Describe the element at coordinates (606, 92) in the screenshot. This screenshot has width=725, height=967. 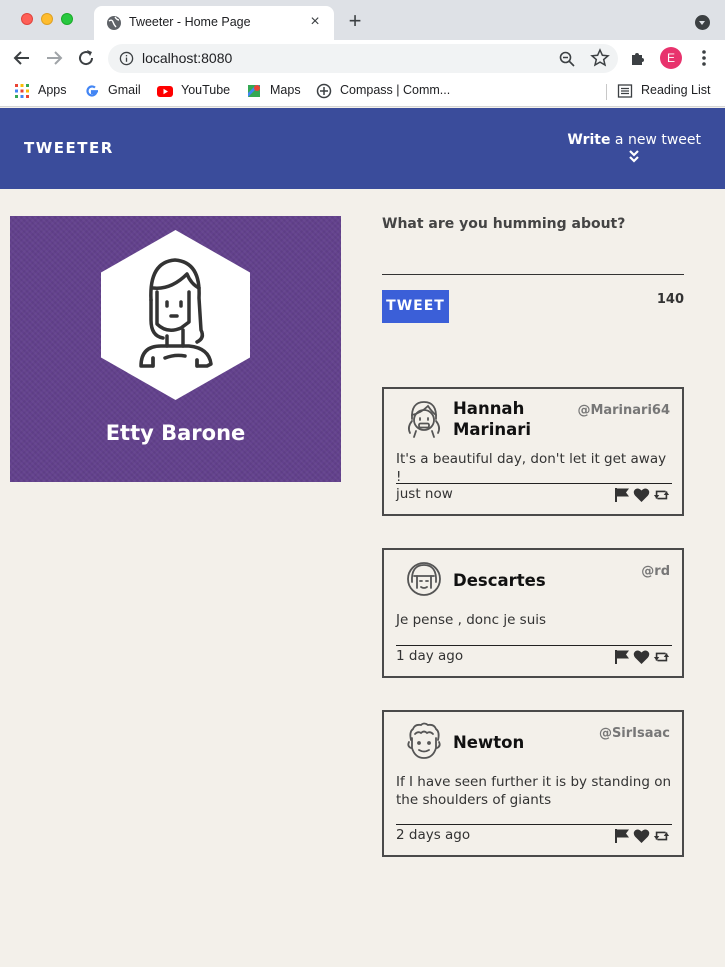
I see `bookmarks-divider` at that location.